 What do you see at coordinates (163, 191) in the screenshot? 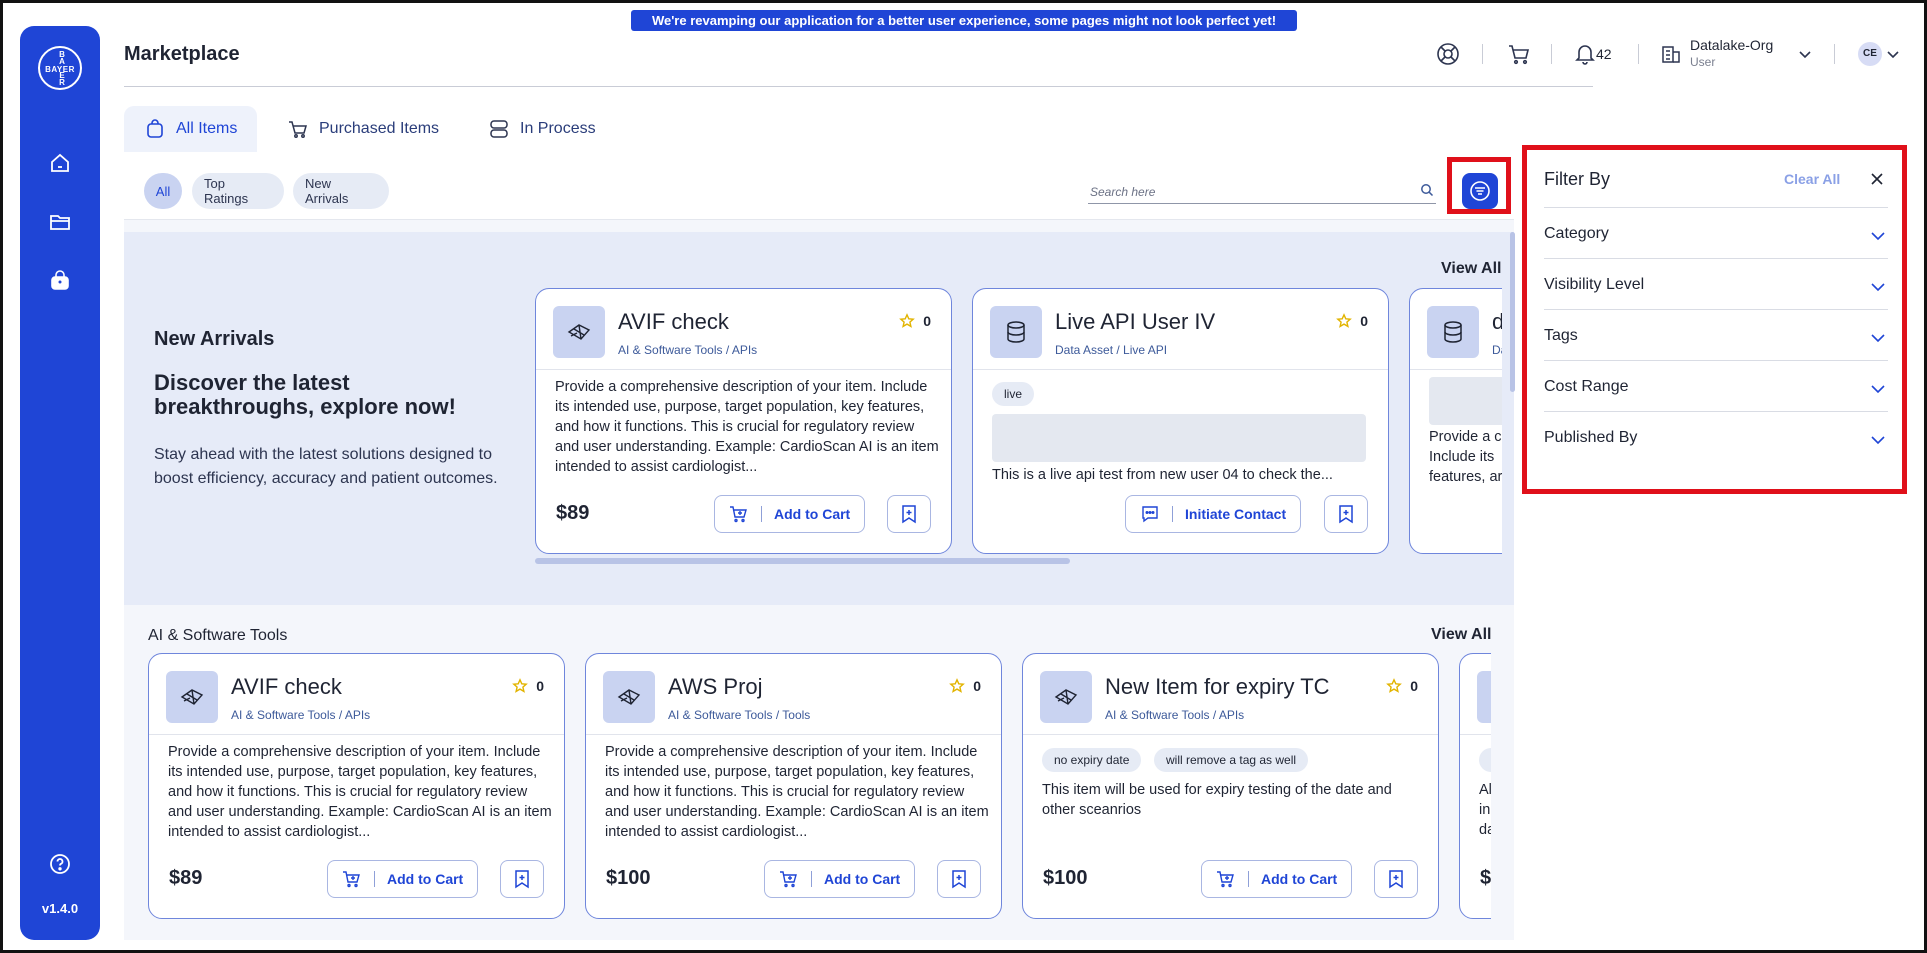
I see `chip-all: All` at bounding box center [163, 191].